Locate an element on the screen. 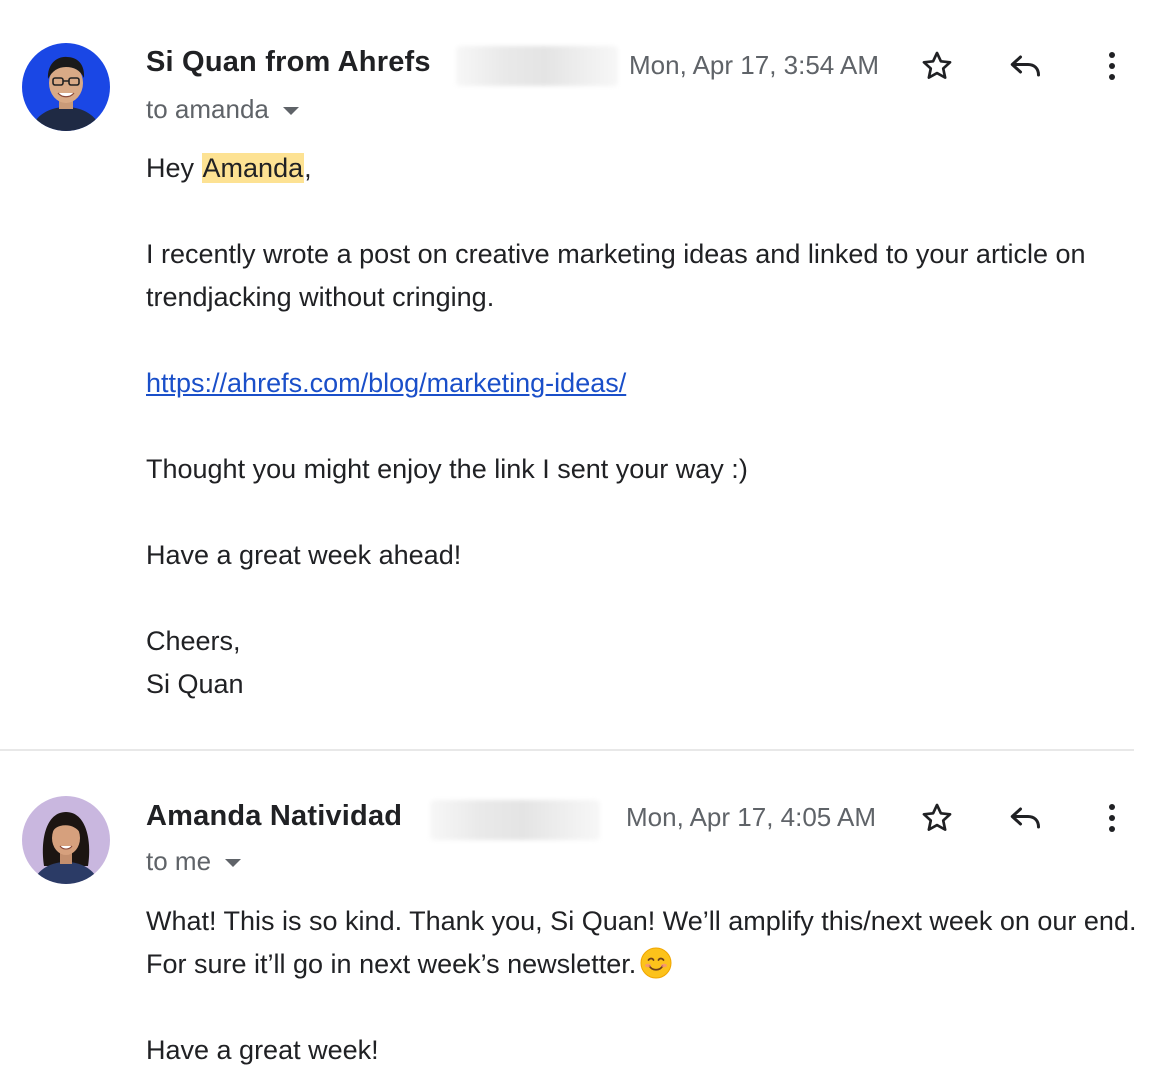 The width and height of the screenshot is (1164, 1076). signature-name: Si Quan is located at coordinates (195, 684).